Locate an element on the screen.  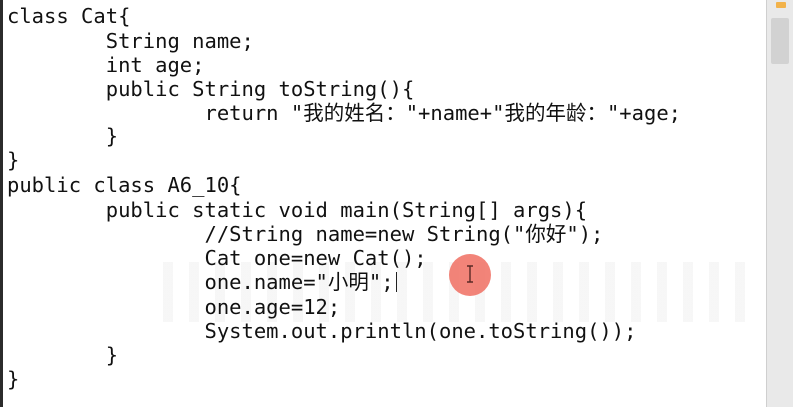
code-line: public String toString(){ is located at coordinates (211, 89).